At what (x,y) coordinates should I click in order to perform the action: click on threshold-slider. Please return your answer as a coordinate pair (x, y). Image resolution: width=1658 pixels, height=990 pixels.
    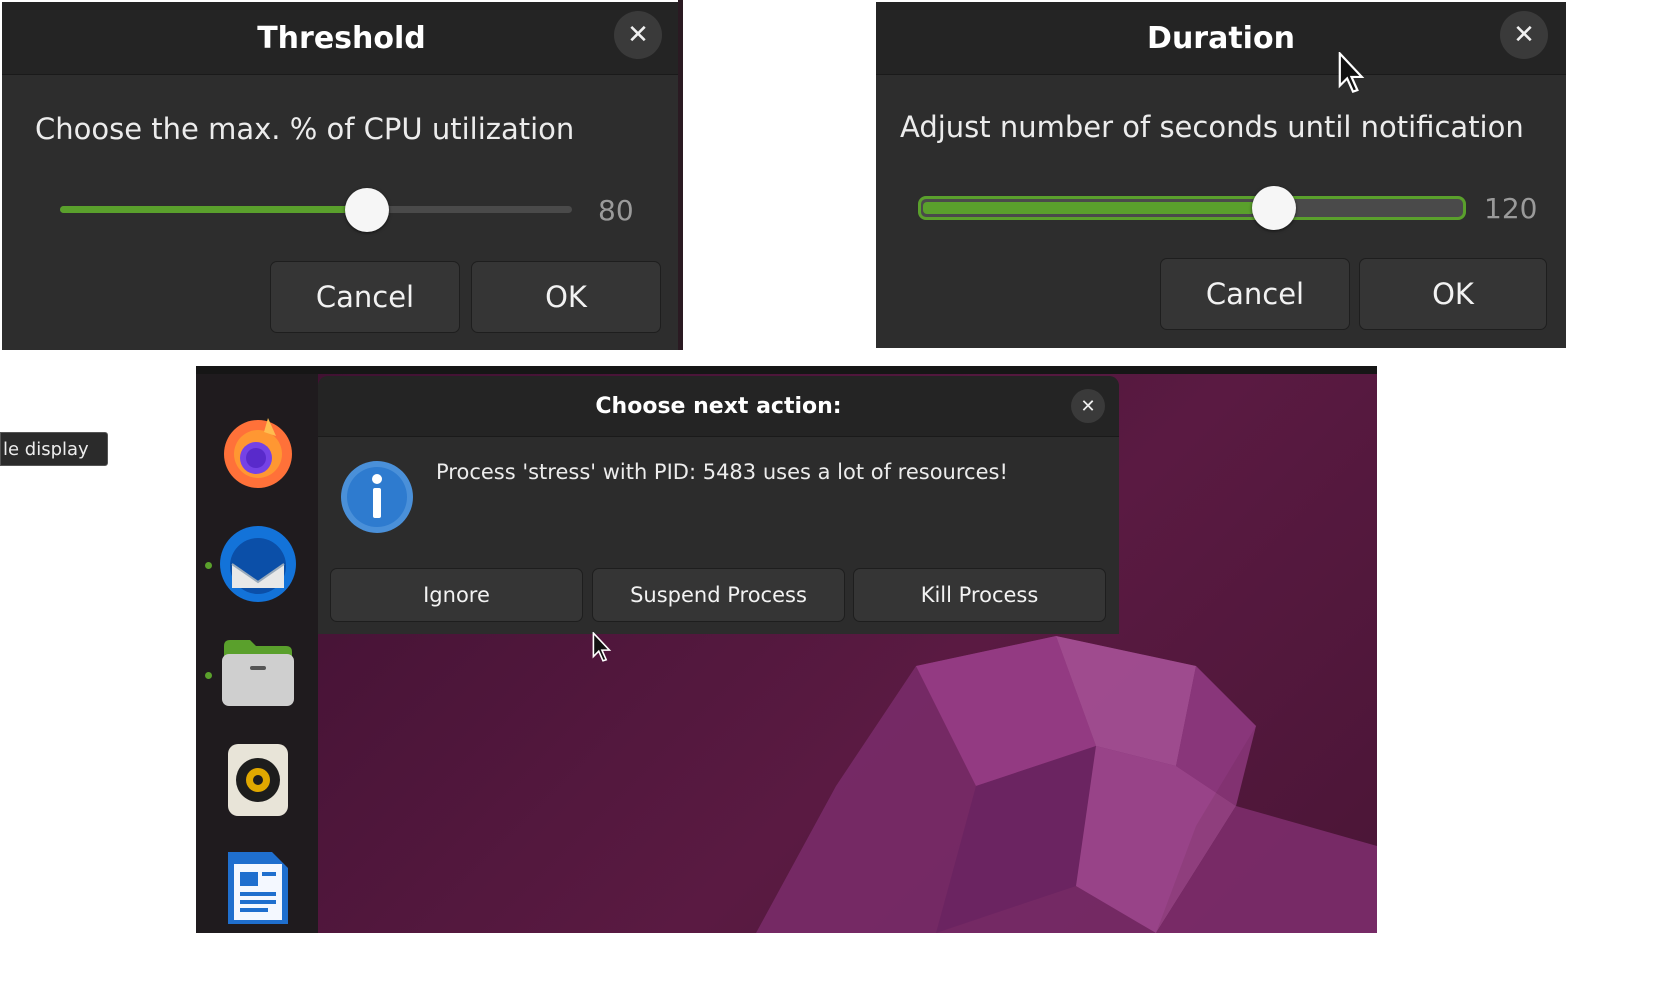
    Looking at the image, I should click on (316, 210).